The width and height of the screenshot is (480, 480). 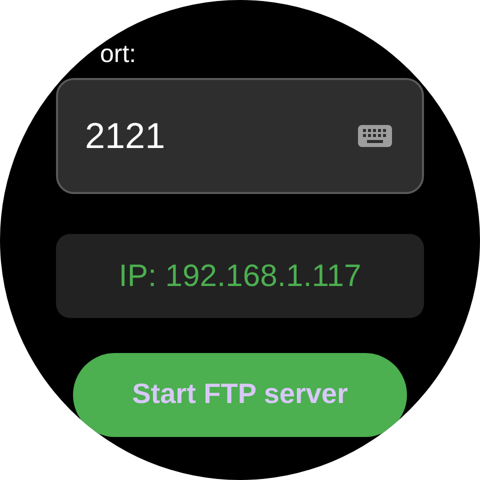 I want to click on ip-address-text: IP: 192.168.1.117, so click(x=240, y=275).